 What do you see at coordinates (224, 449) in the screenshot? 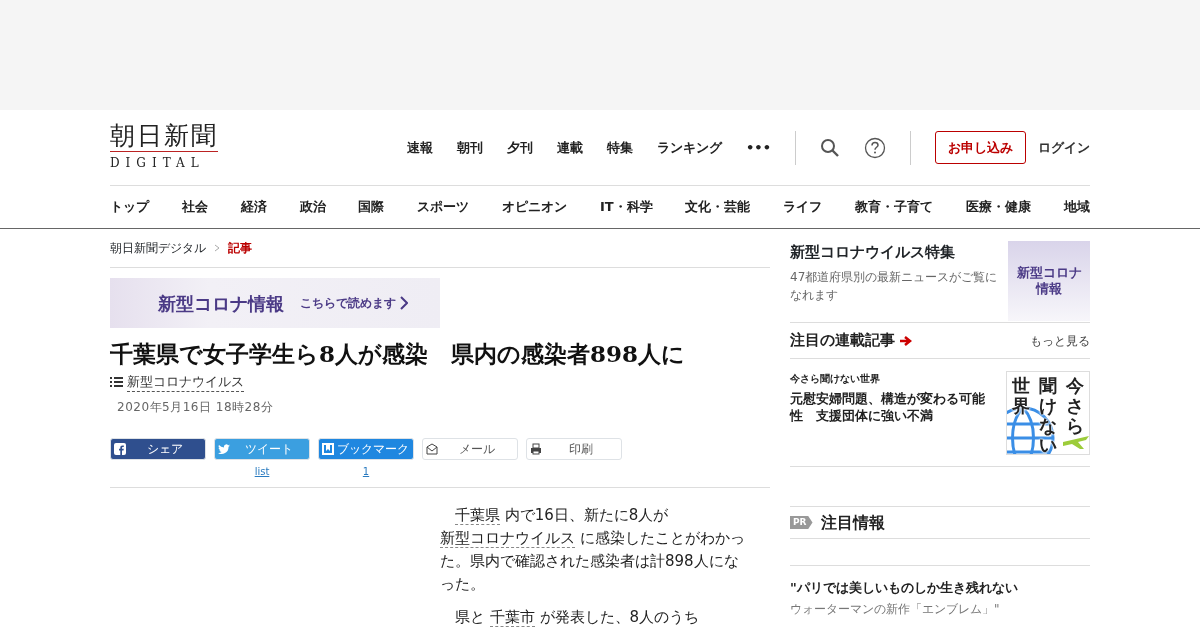
I see `bird-icon` at bounding box center [224, 449].